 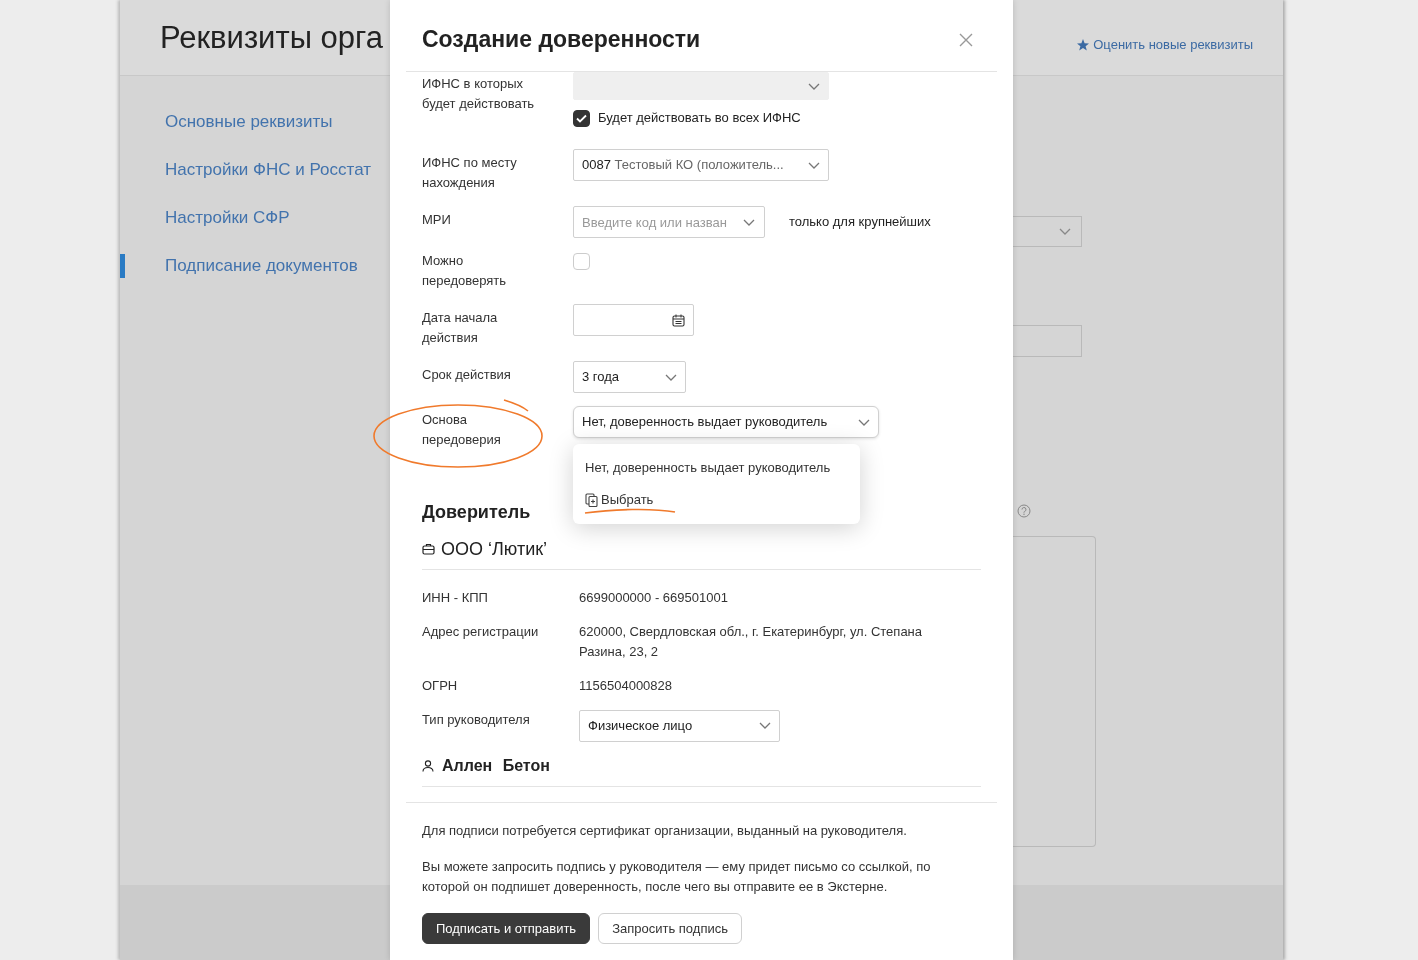 I want to click on menu-item: Нет, доверенность выдает руководитель, so click(x=716, y=468).